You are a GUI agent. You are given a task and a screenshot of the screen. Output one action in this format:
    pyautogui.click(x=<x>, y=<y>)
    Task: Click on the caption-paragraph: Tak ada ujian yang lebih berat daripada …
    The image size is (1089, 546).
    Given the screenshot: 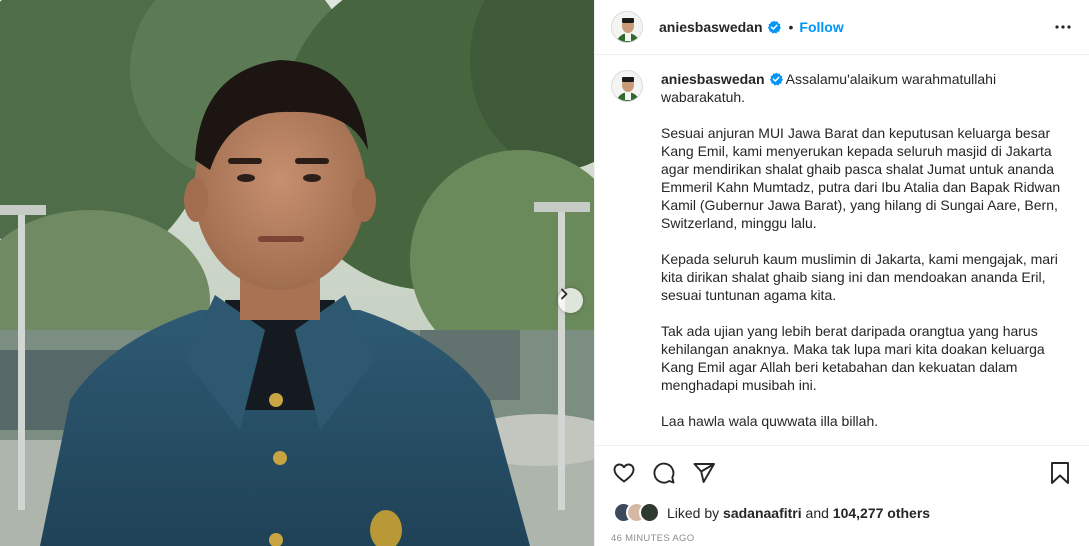 What is the action you would take?
    pyautogui.click(x=853, y=358)
    